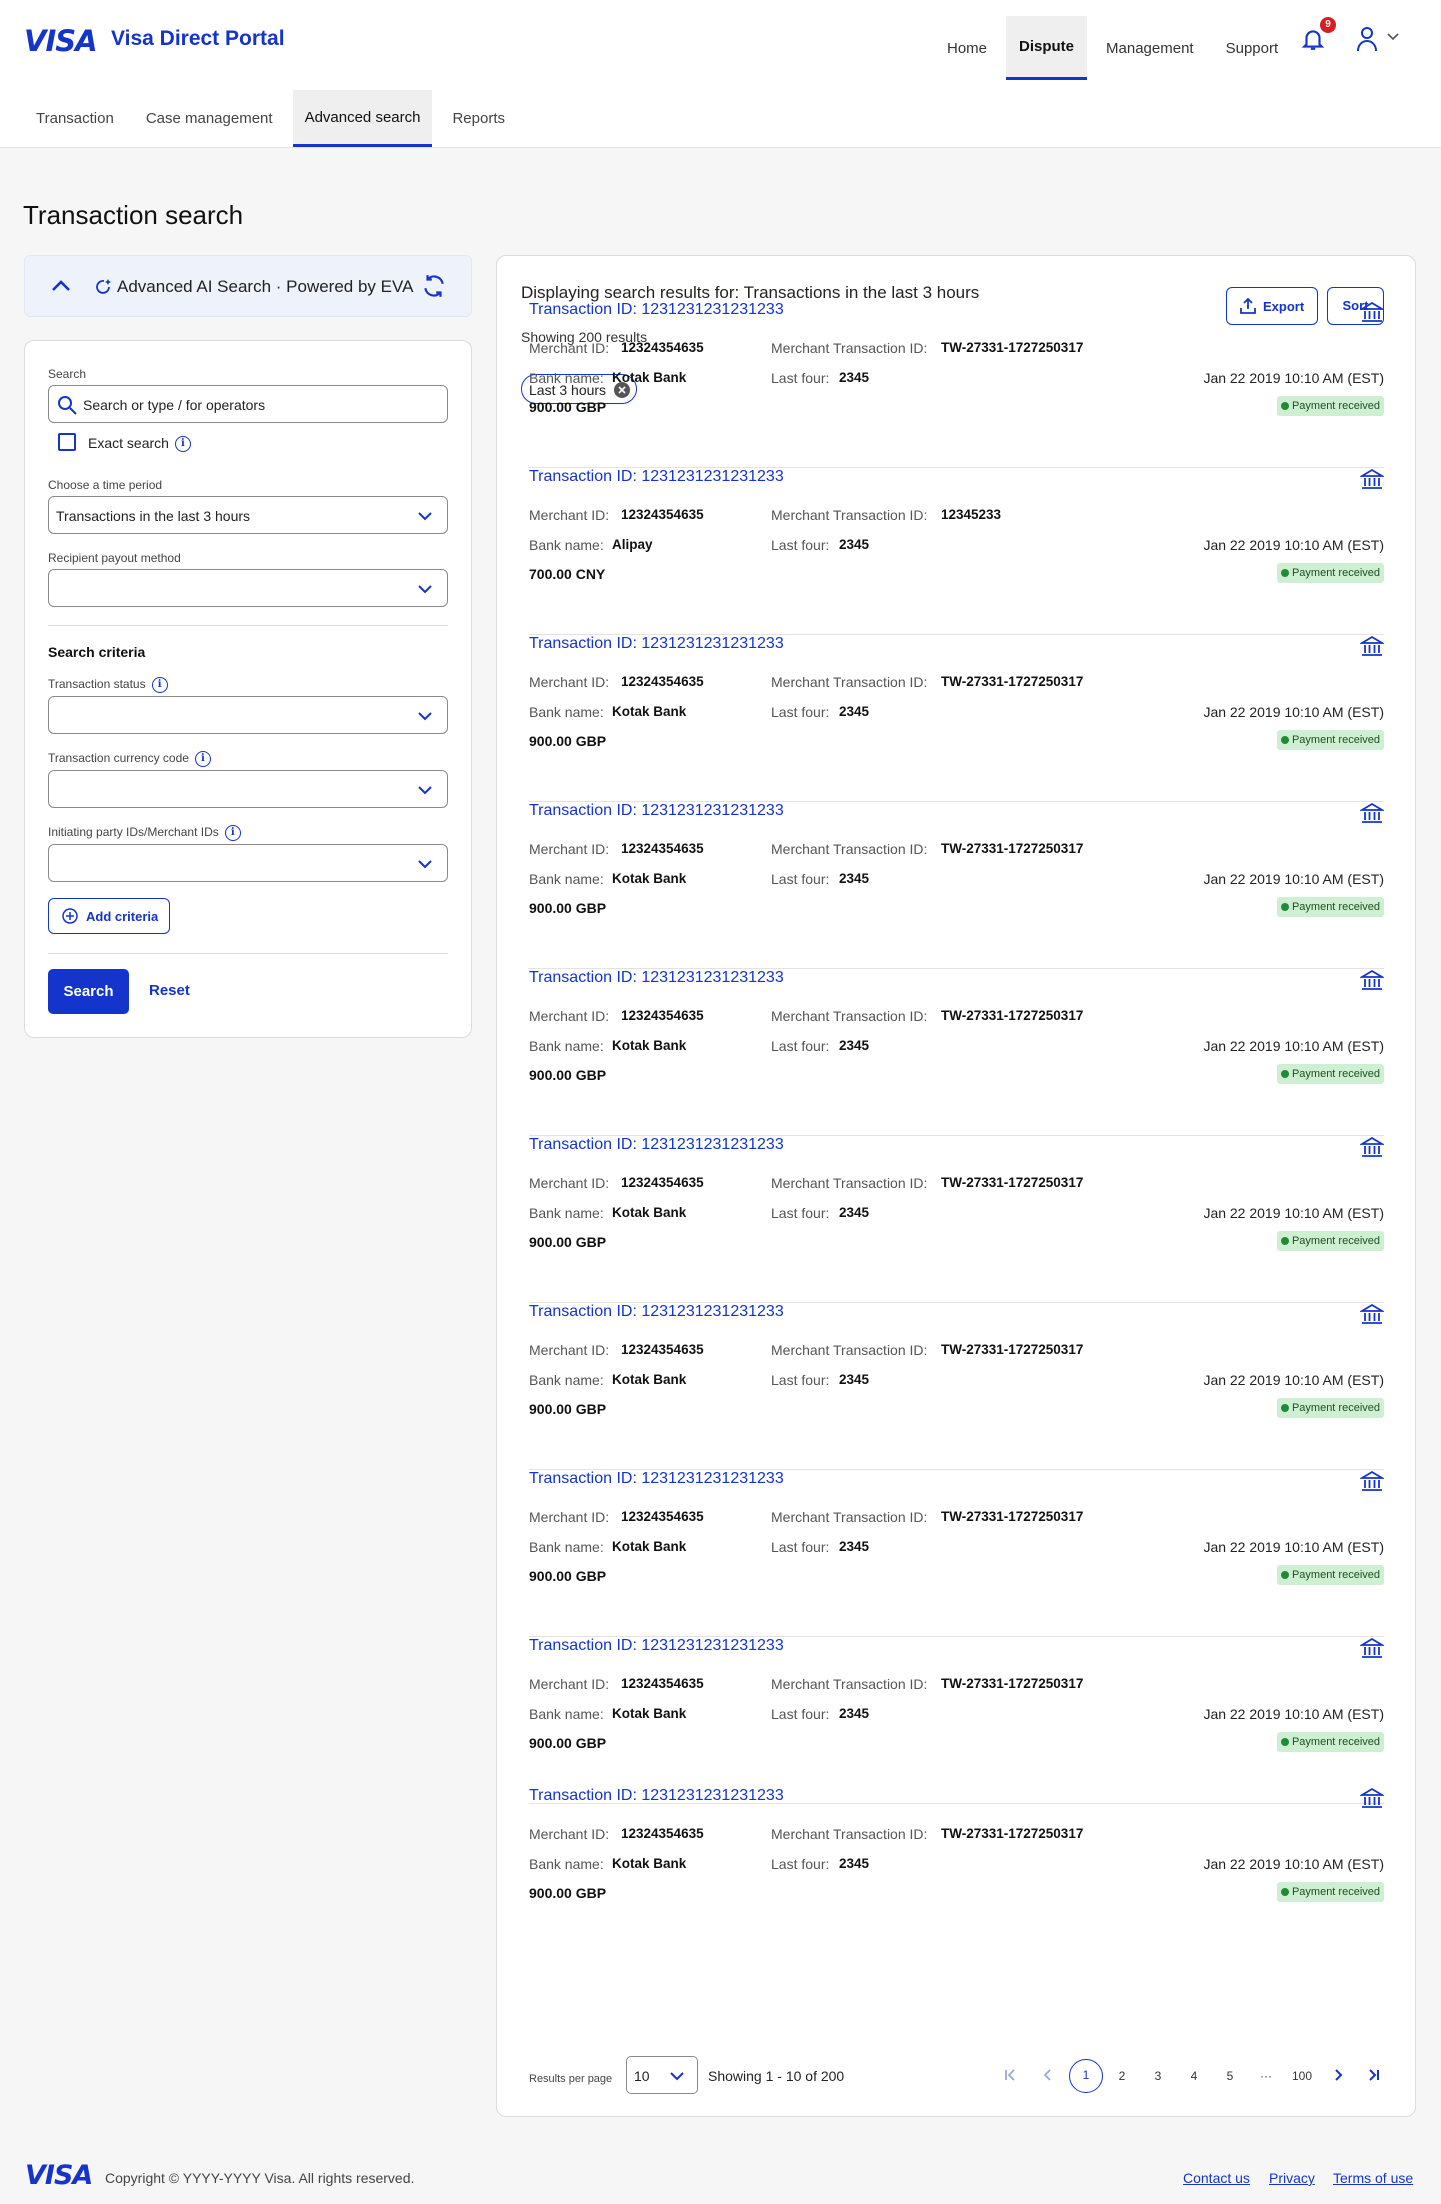  What do you see at coordinates (1367, 39) in the screenshot?
I see `user-icon` at bounding box center [1367, 39].